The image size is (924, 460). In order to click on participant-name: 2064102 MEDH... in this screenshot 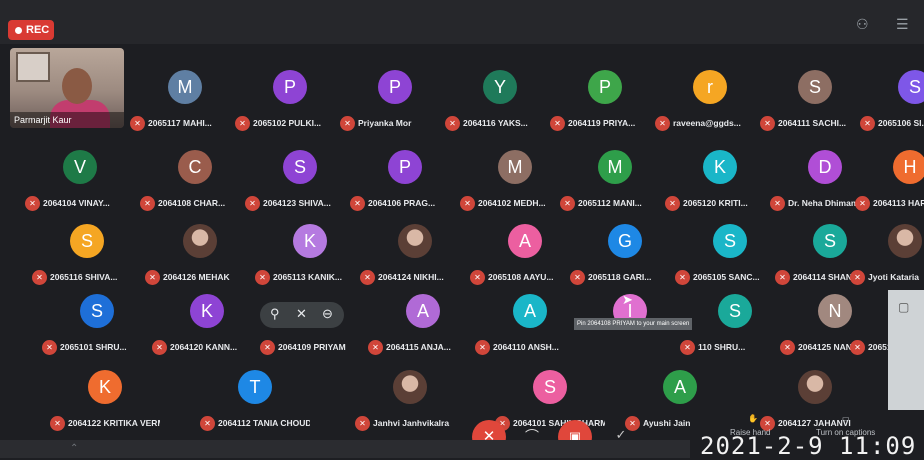, I will do `click(512, 203)`.